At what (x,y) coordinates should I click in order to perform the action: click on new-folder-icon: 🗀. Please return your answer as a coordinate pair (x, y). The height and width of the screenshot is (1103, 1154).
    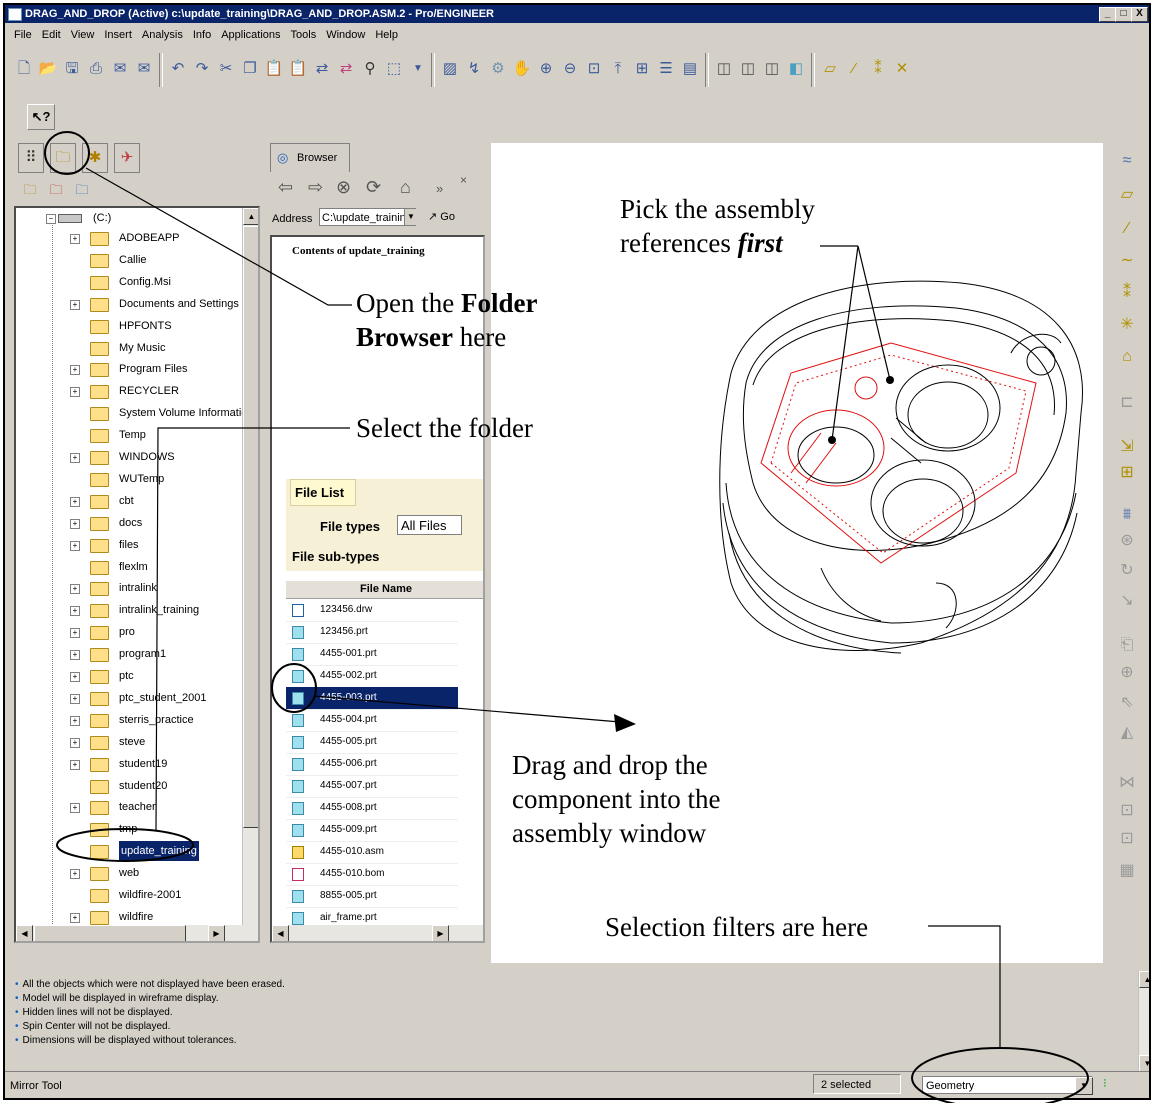
    Looking at the image, I should click on (30, 190).